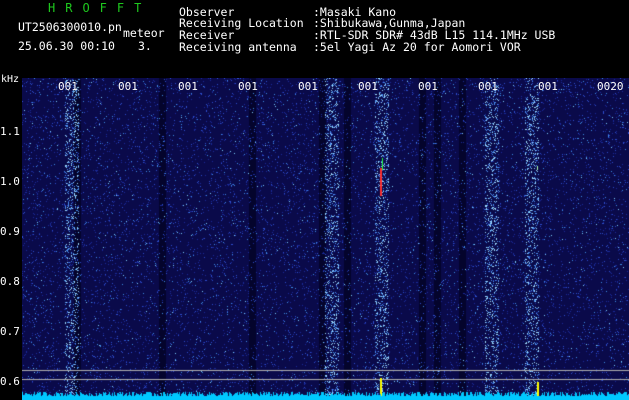 This screenshot has width=629, height=400. What do you see at coordinates (145, 46) in the screenshot?
I see `count-label: 3.` at bounding box center [145, 46].